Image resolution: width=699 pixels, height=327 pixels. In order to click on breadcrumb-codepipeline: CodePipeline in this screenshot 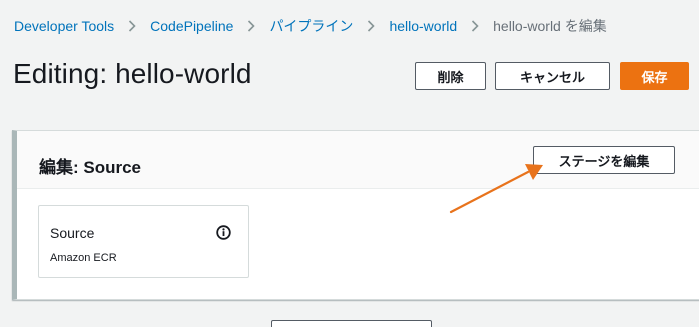, I will do `click(191, 26)`.